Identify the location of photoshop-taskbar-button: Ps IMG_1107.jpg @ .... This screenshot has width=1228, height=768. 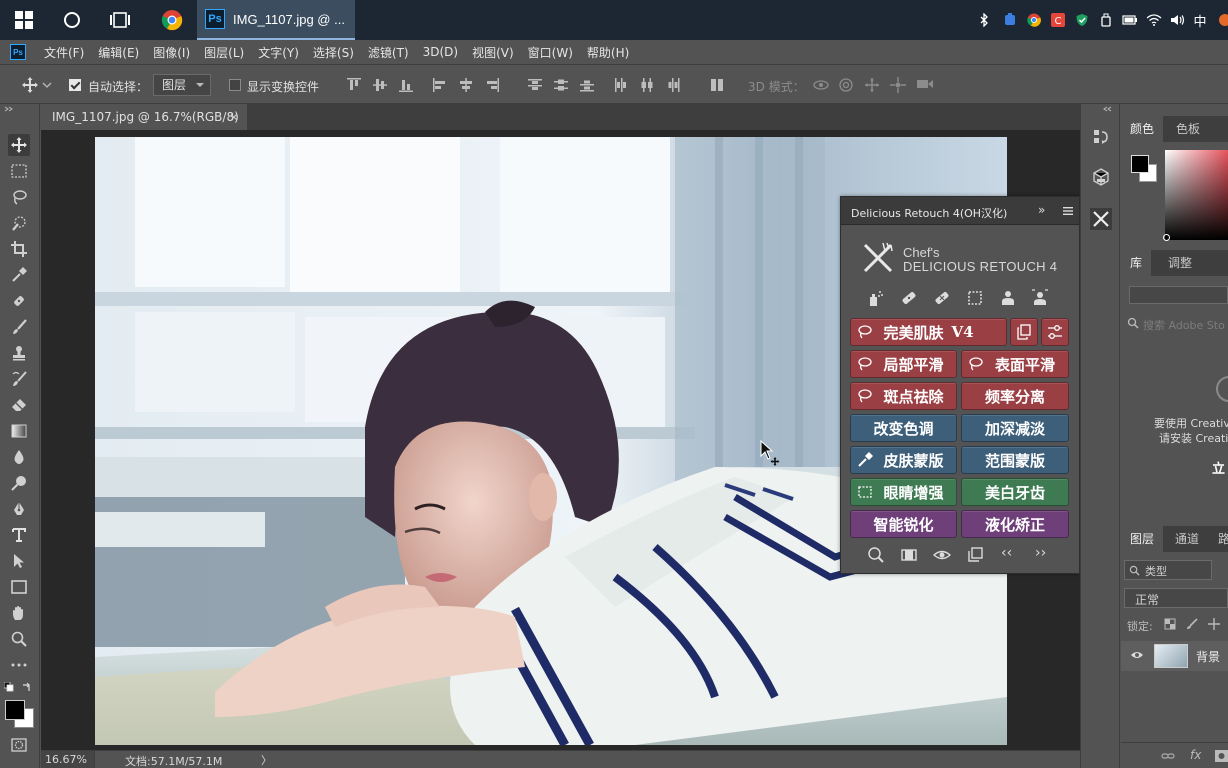
(276, 20).